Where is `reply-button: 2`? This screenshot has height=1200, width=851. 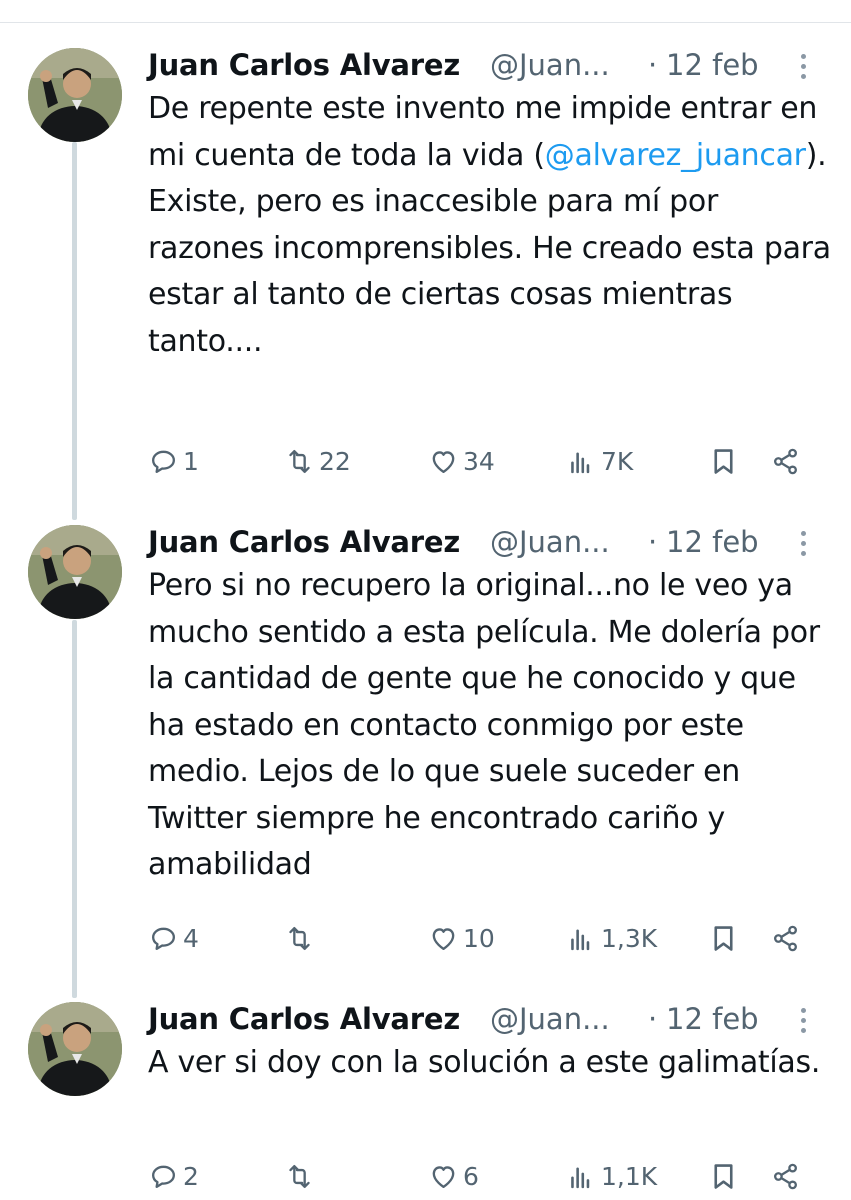
reply-button: 2 is located at coordinates (173, 1176).